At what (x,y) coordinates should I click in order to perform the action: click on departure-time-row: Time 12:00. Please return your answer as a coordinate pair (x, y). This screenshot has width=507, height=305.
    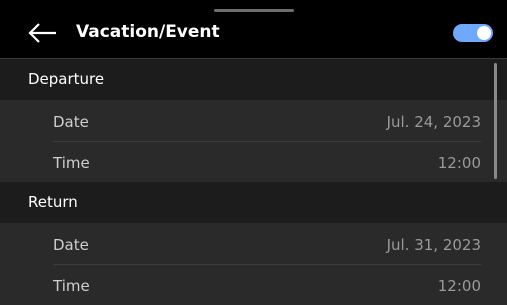
    Looking at the image, I should click on (253, 161).